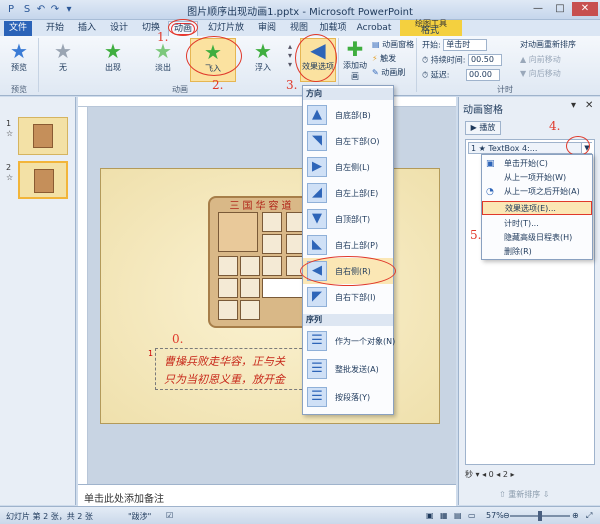 The image size is (600, 524). I want to click on reorder-buttons: ⇧ 重新排序 ⇩, so click(524, 494).